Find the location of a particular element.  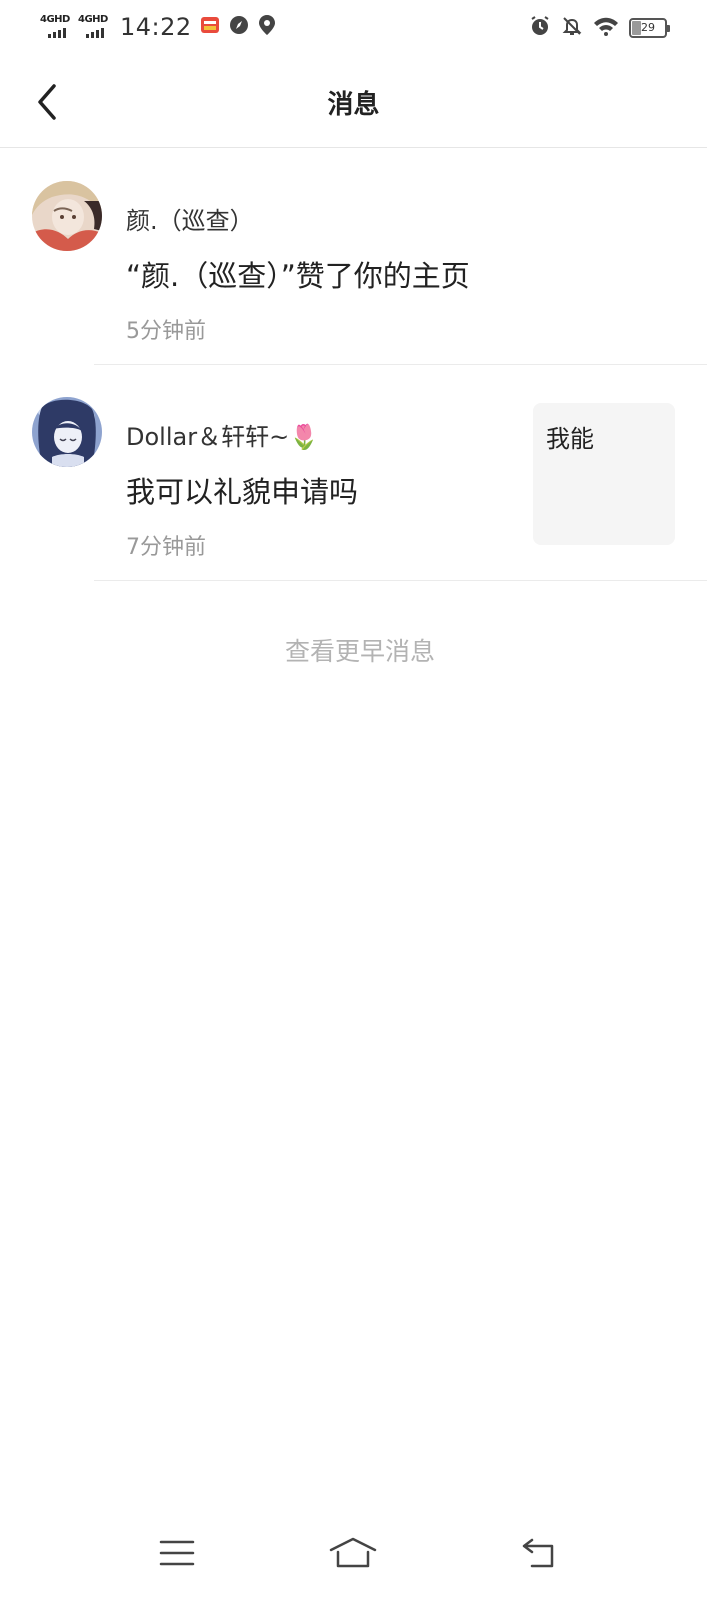

home-icon is located at coordinates (353, 1552).